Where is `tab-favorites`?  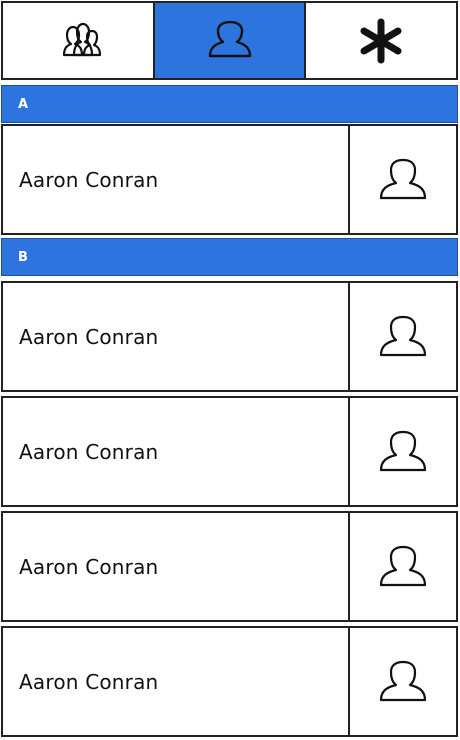 tab-favorites is located at coordinates (381, 40).